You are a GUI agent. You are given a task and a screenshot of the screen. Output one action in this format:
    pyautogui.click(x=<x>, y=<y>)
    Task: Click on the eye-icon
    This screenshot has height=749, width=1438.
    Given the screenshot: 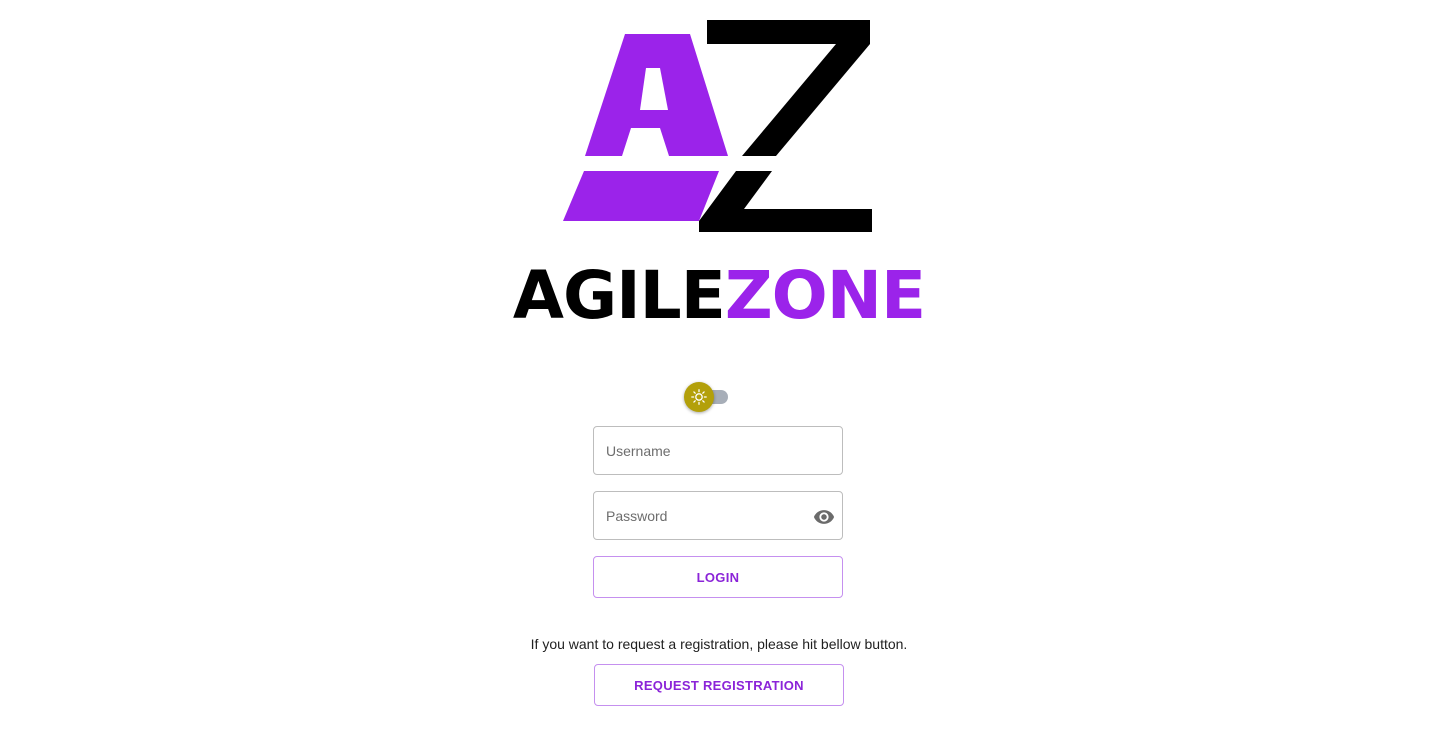 What is the action you would take?
    pyautogui.click(x=824, y=517)
    